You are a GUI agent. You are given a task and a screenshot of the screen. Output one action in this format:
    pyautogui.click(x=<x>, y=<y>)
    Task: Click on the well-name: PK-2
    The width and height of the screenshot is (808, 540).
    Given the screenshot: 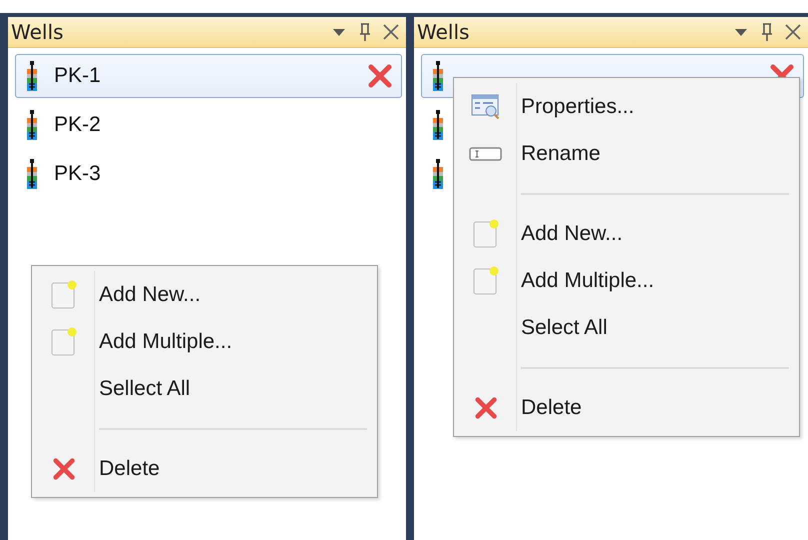 What is the action you would take?
    pyautogui.click(x=78, y=125)
    